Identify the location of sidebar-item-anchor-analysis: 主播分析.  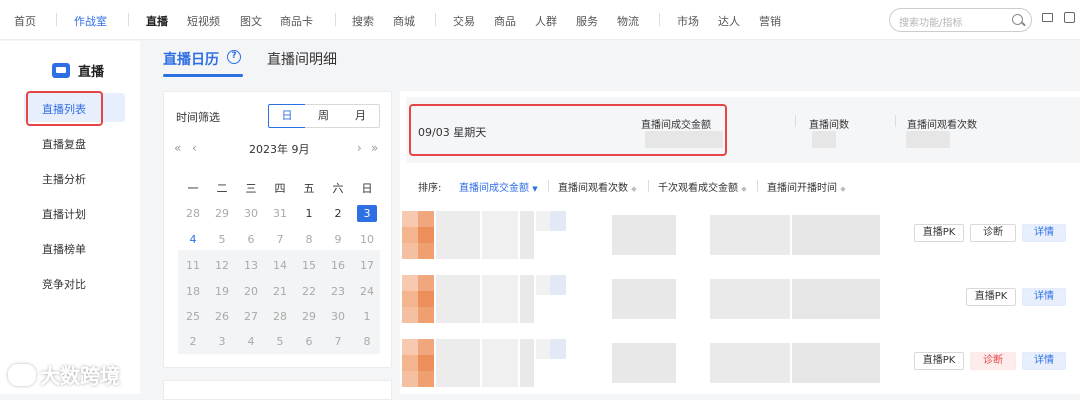
(64, 179).